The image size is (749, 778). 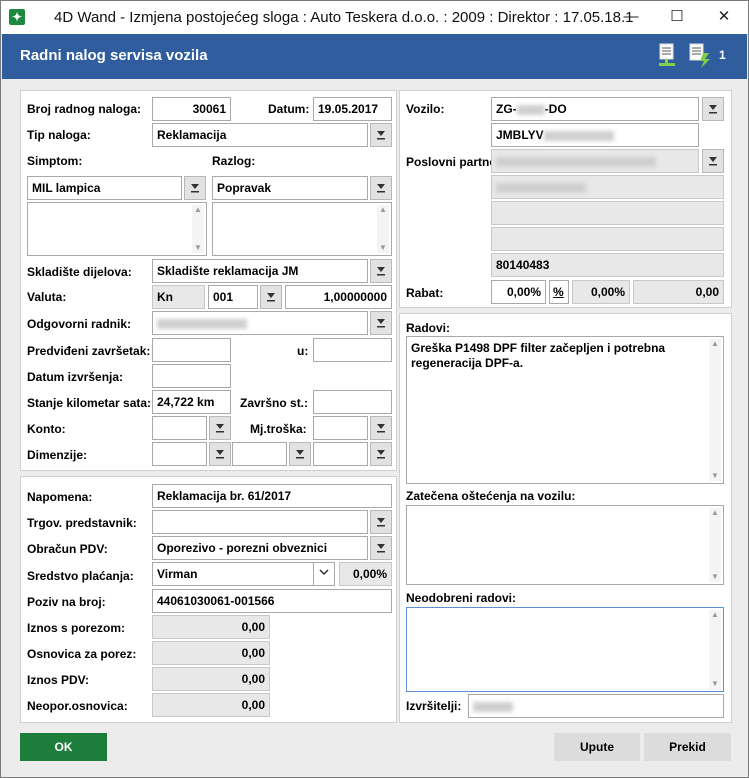 What do you see at coordinates (677, 16) in the screenshot?
I see `maximize-button: ☐` at bounding box center [677, 16].